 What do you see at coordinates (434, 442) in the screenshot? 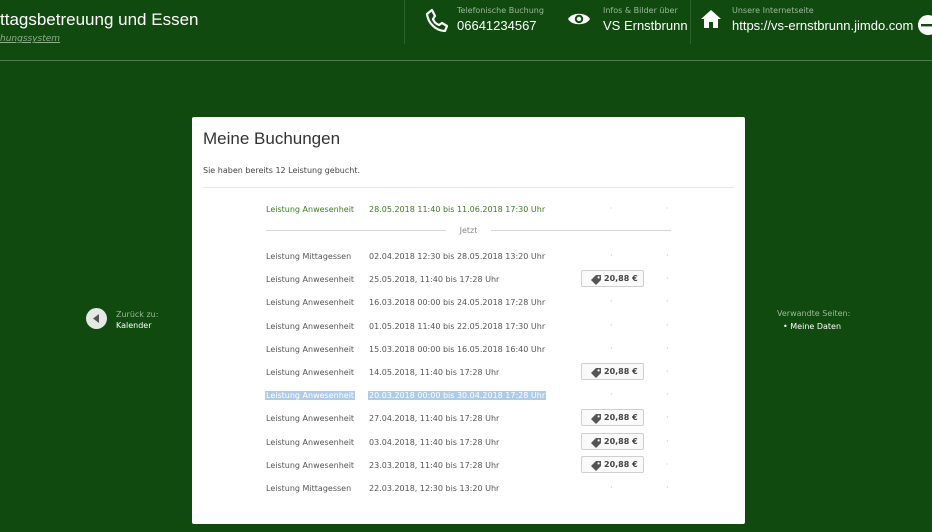
I see `booking-range: 03.04.2018, 11:40 bis 17:28 Uhr` at bounding box center [434, 442].